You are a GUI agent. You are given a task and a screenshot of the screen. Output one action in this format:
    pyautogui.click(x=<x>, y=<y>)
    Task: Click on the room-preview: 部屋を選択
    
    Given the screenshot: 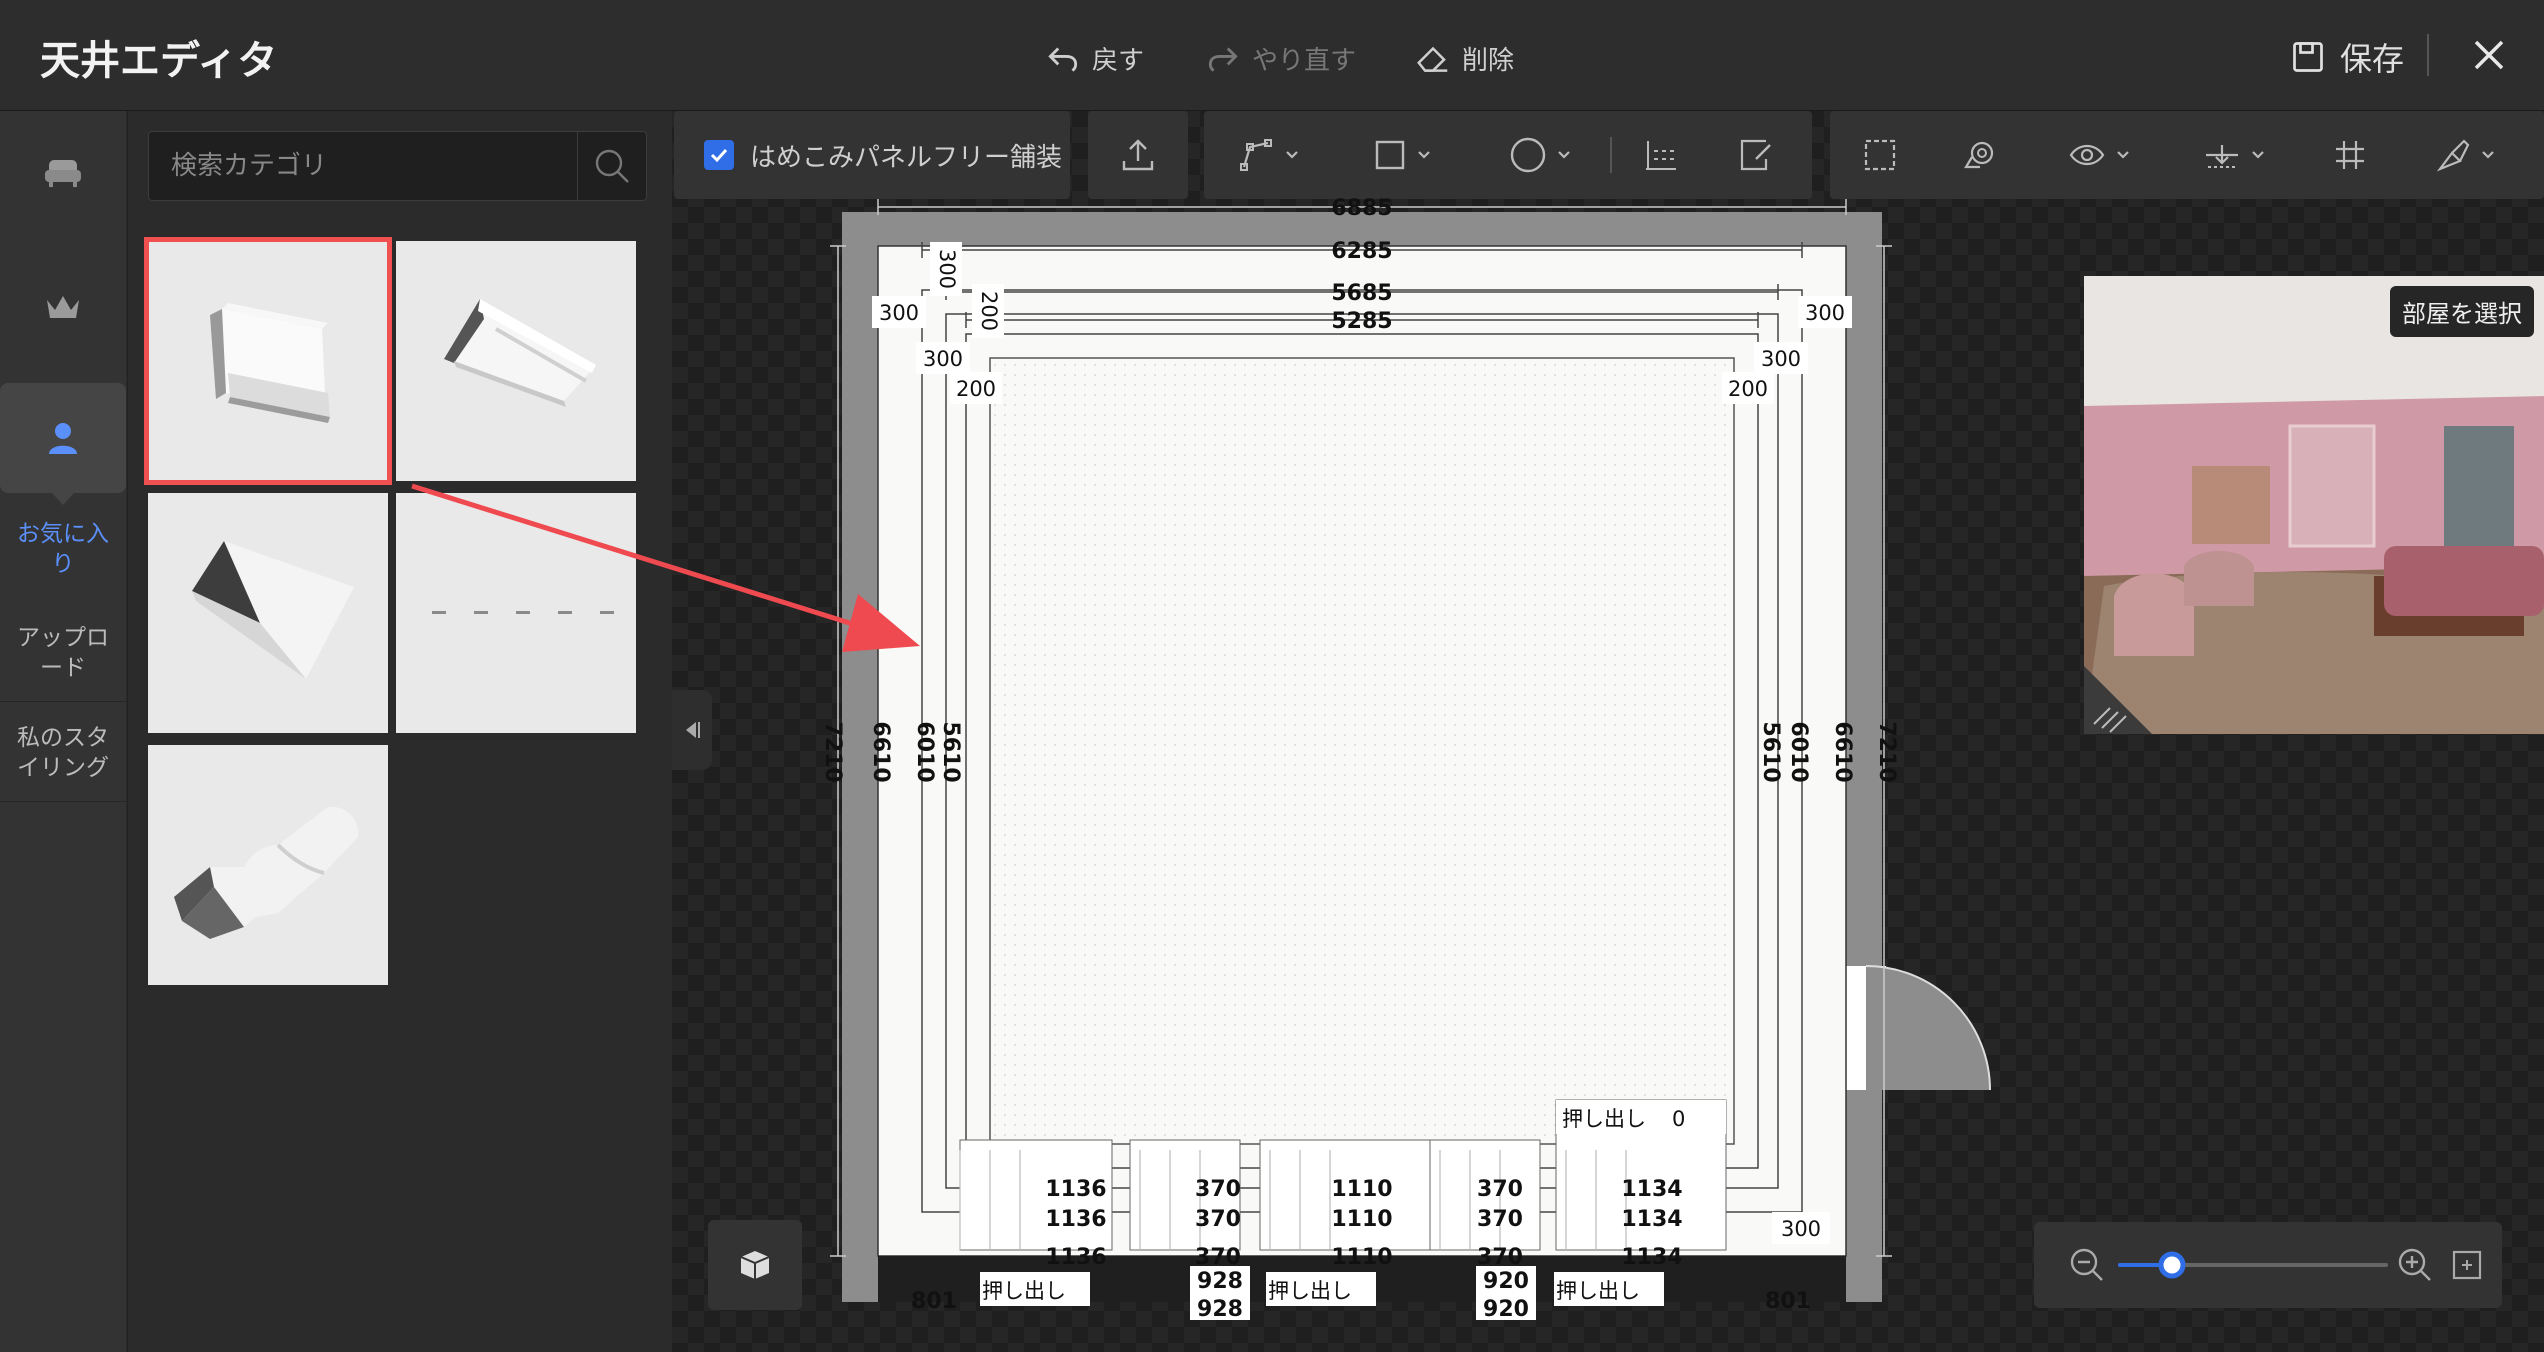 What is the action you would take?
    pyautogui.click(x=2314, y=505)
    